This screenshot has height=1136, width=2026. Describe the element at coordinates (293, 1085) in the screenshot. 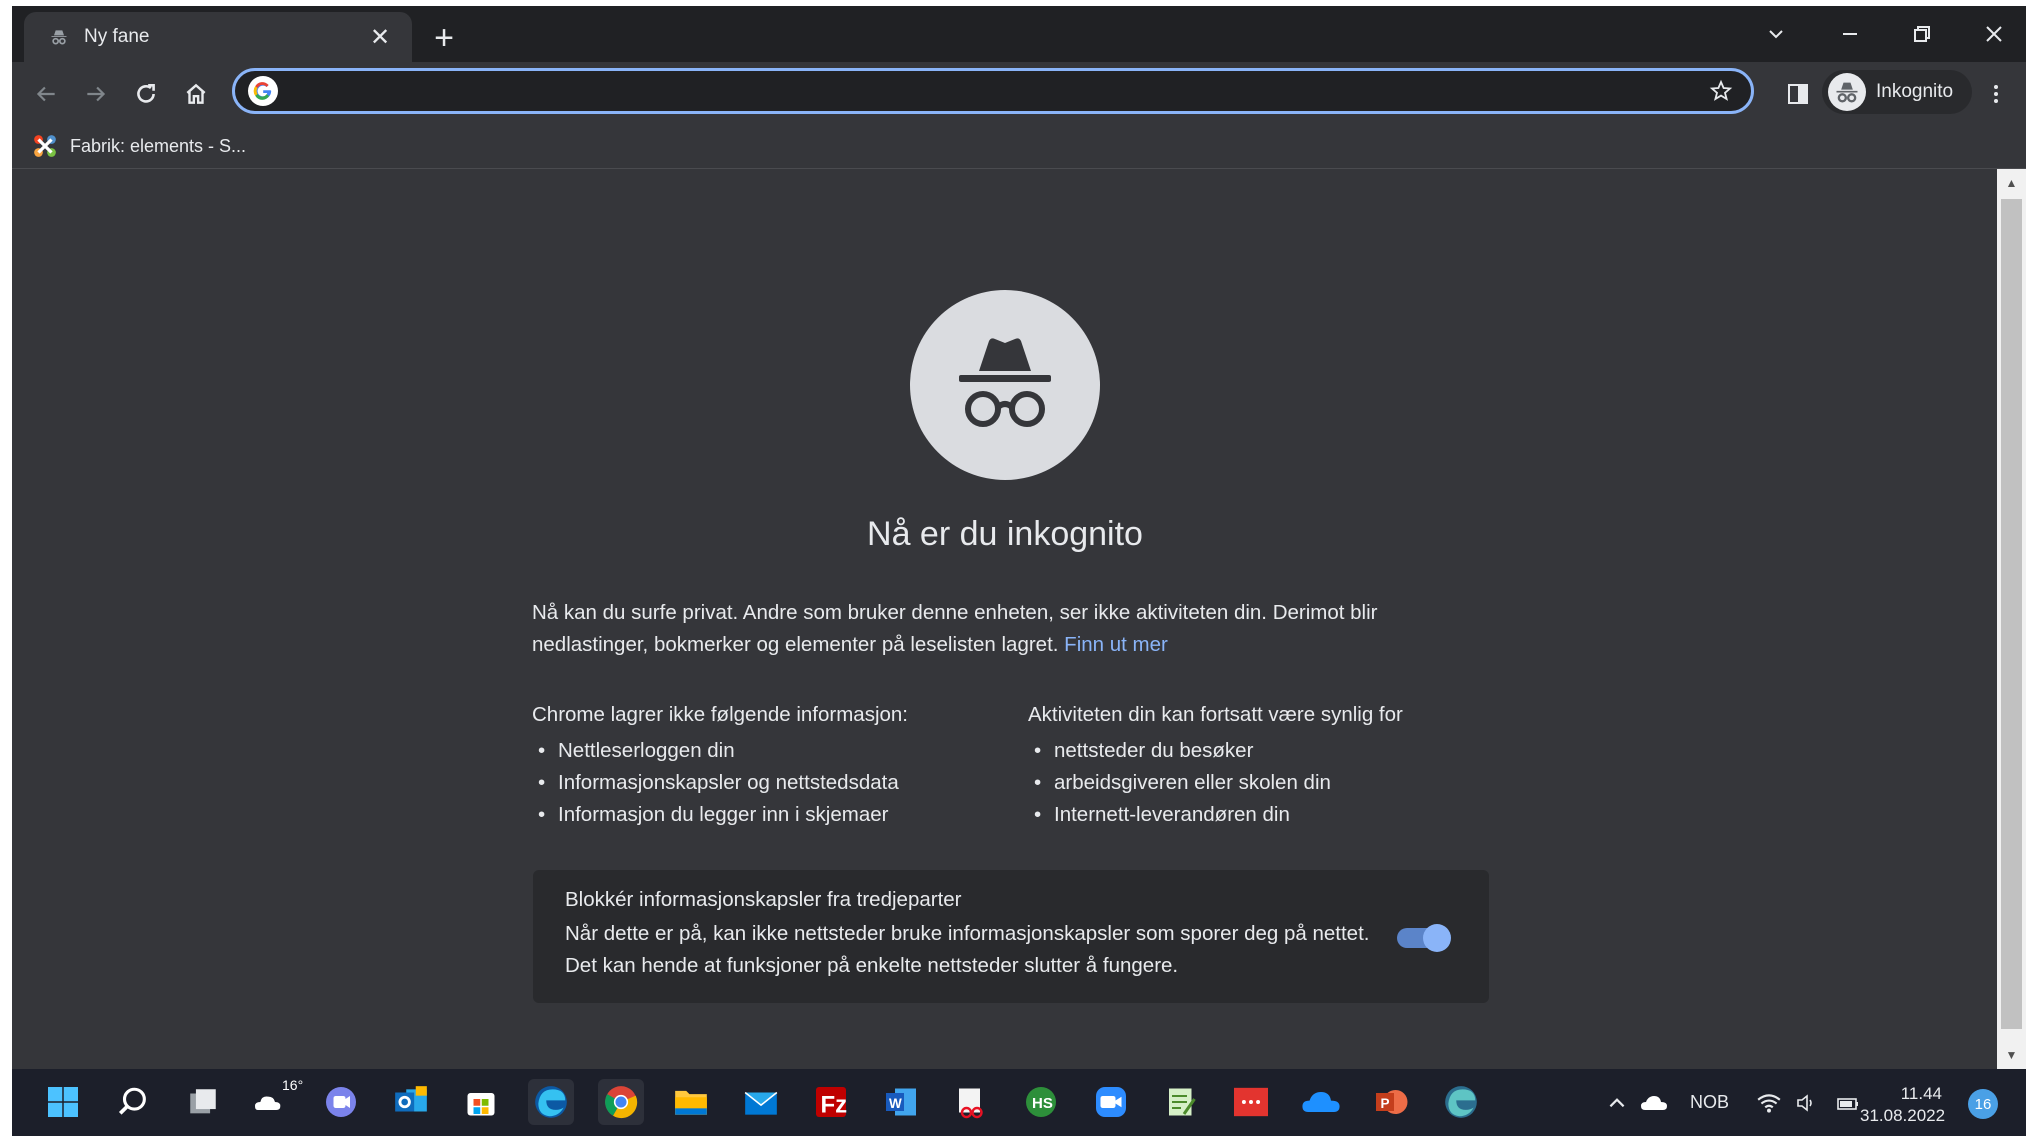

I see `weather-temp: 16°` at that location.